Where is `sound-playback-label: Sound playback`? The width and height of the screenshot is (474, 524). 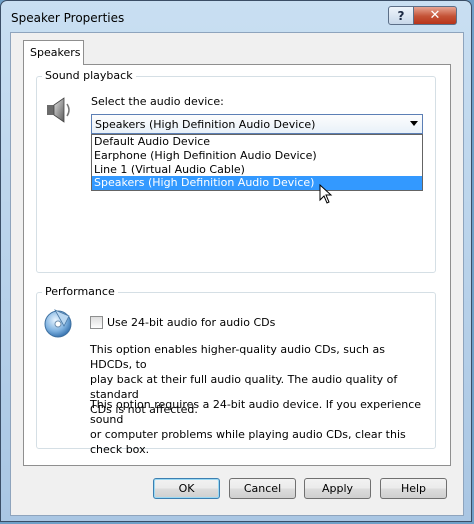
sound-playback-label: Sound playback is located at coordinates (89, 75).